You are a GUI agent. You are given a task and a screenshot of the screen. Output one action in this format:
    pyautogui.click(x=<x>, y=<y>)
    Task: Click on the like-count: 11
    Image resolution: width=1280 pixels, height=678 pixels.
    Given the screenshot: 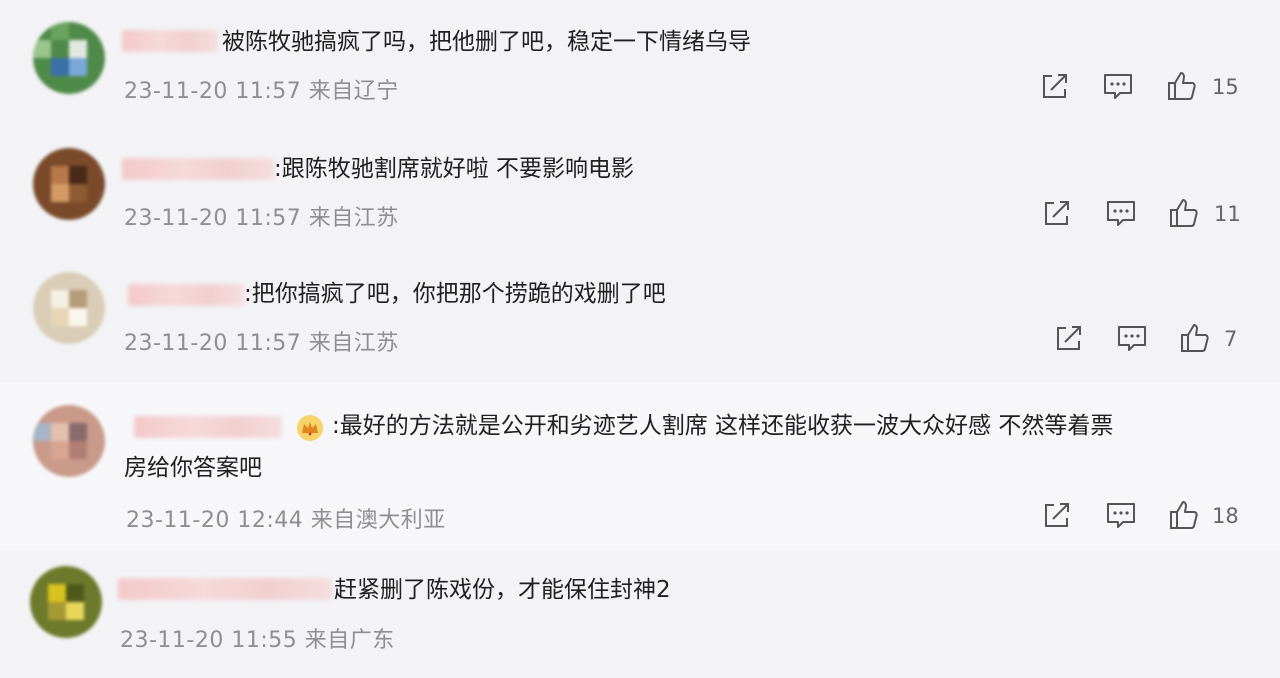 What is the action you would take?
    pyautogui.click(x=1227, y=214)
    